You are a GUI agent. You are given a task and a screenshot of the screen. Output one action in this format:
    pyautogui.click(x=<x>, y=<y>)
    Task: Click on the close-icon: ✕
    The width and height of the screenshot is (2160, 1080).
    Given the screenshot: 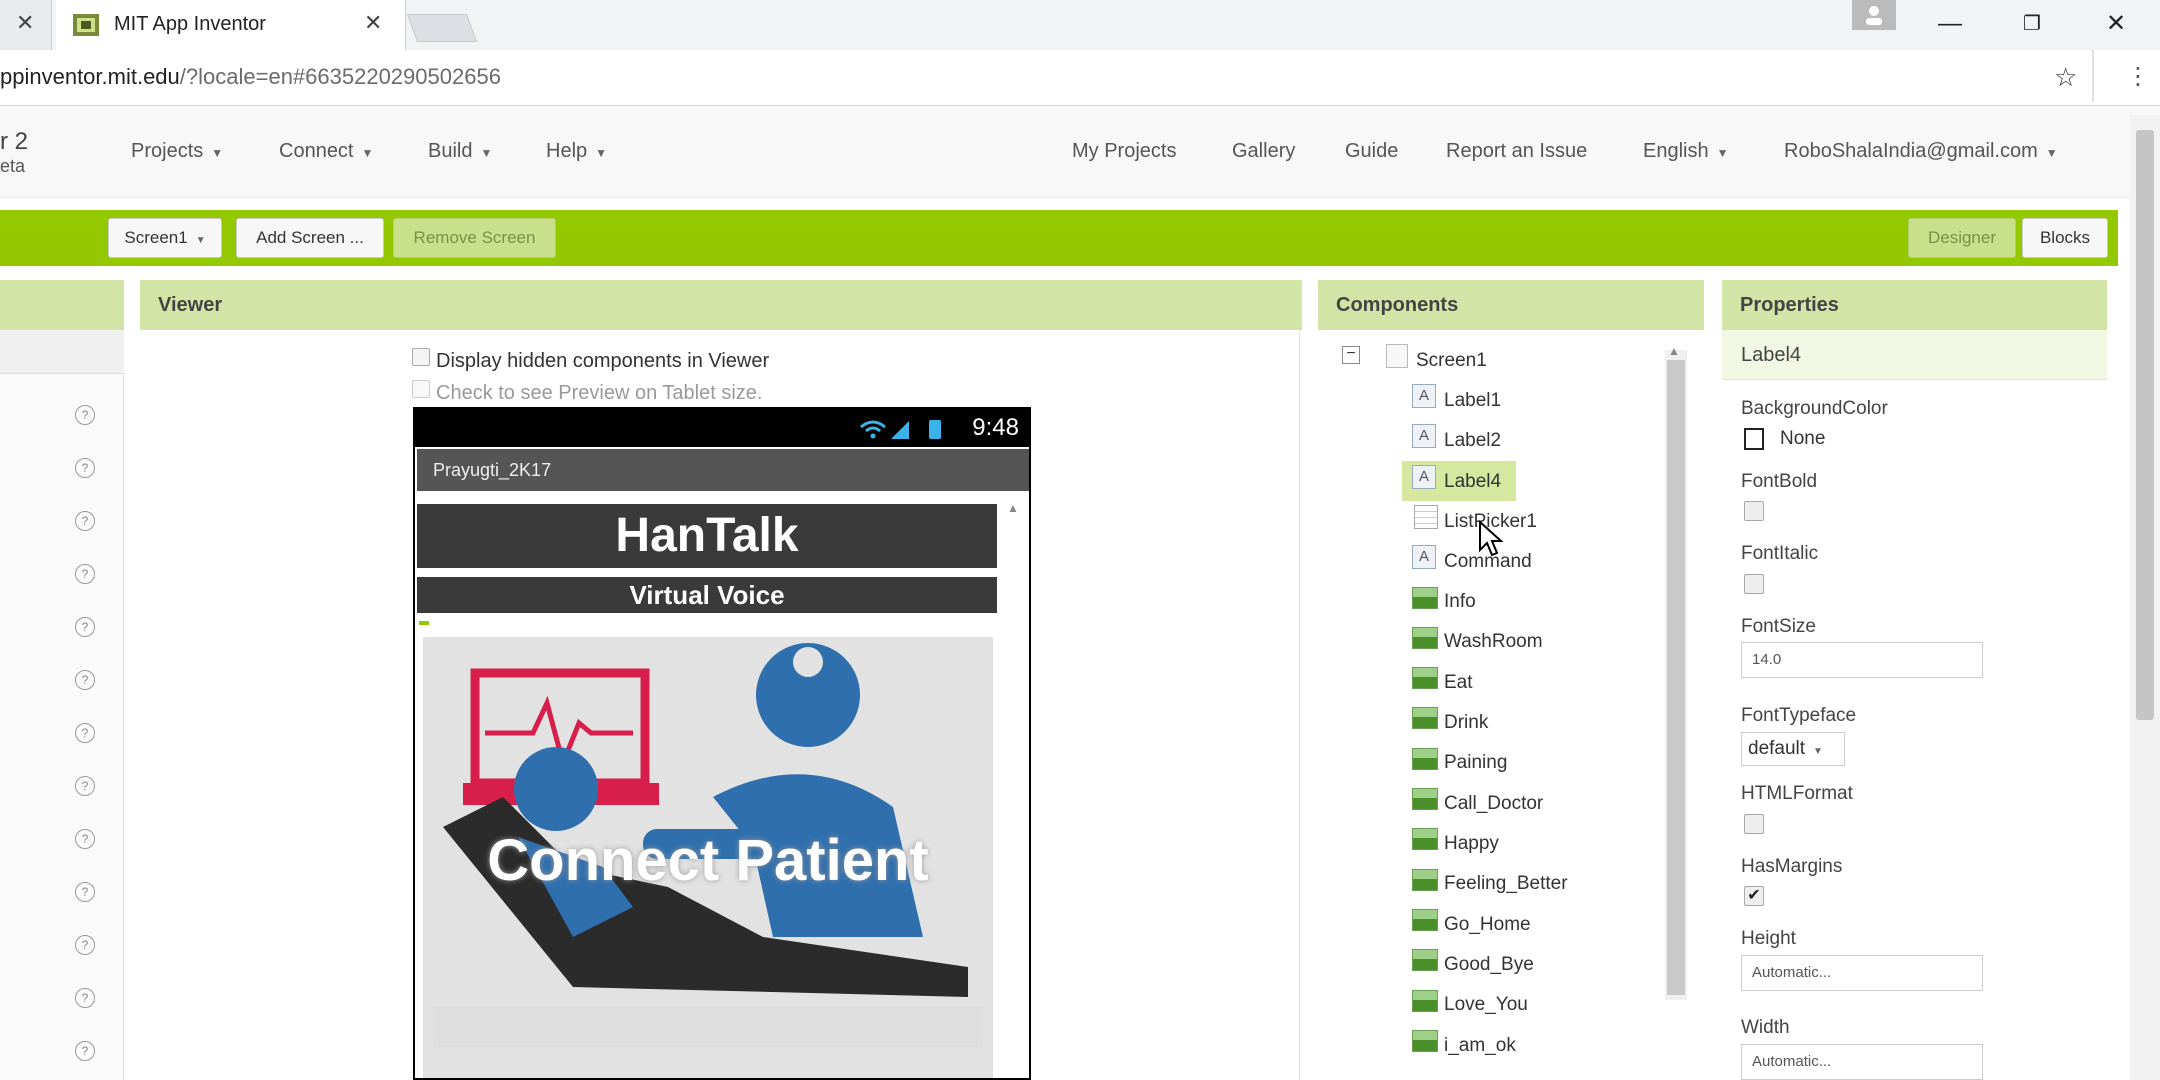 What is the action you would take?
    pyautogui.click(x=25, y=23)
    